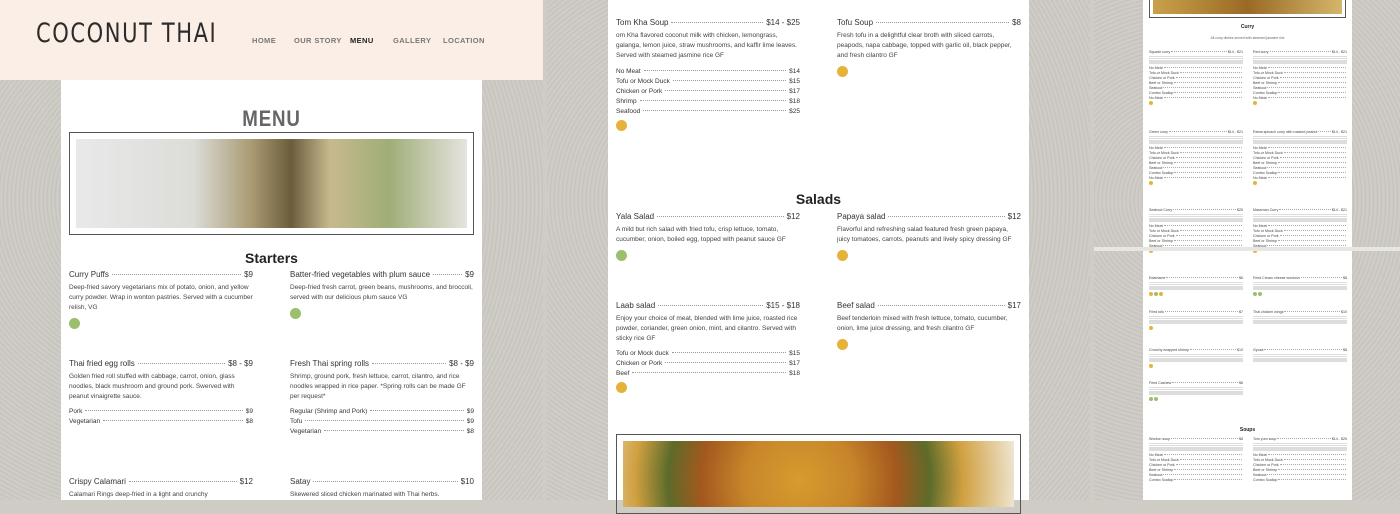 Image resolution: width=1400 pixels, height=514 pixels. What do you see at coordinates (1160, 439) in the screenshot?
I see `item-name: Wonton soup` at bounding box center [1160, 439].